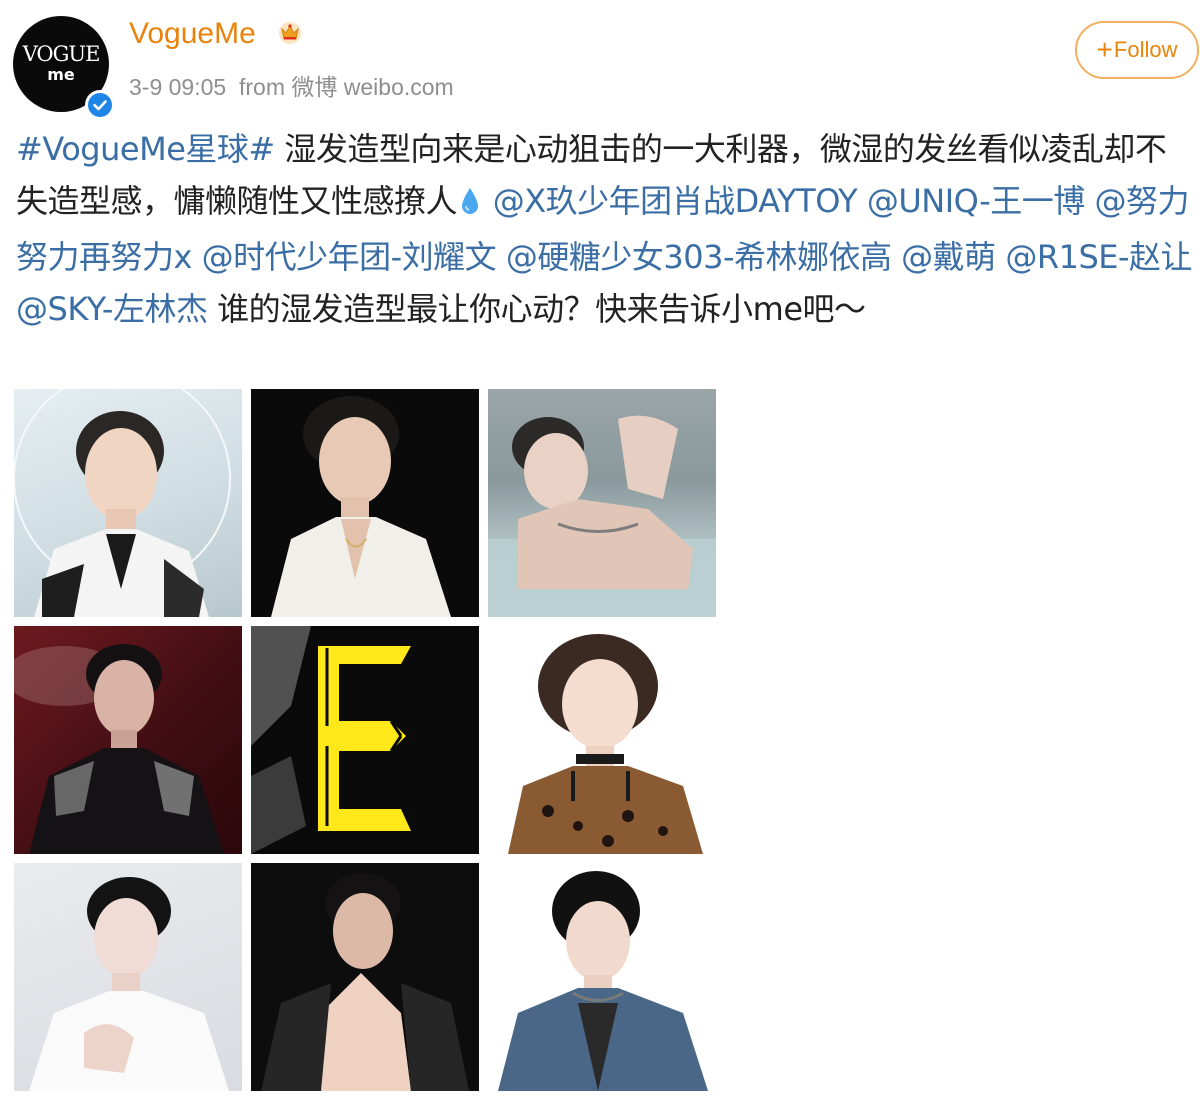 This screenshot has height=1106, width=1200. What do you see at coordinates (112, 309) in the screenshot?
I see `mention-link: @SKY-左林杰` at bounding box center [112, 309].